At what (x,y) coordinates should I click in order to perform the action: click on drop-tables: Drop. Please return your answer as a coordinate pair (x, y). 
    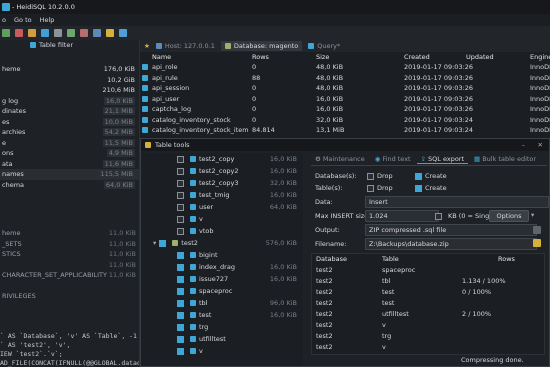
    Looking at the image, I should click on (380, 188).